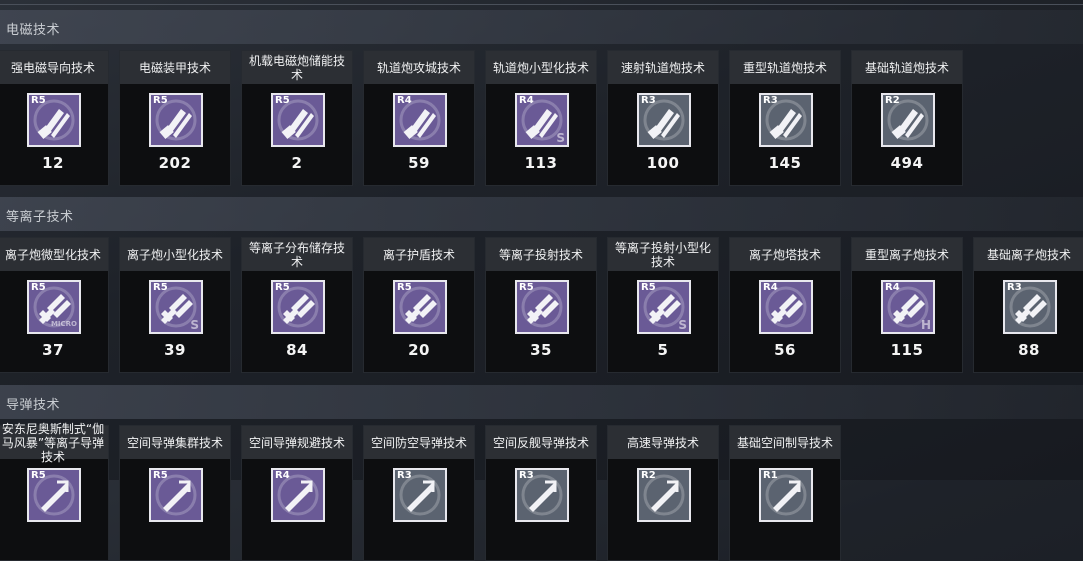 The width and height of the screenshot is (1083, 561). Describe the element at coordinates (297, 254) in the screenshot. I see `tech-name: 等离子分布储存技术` at that location.